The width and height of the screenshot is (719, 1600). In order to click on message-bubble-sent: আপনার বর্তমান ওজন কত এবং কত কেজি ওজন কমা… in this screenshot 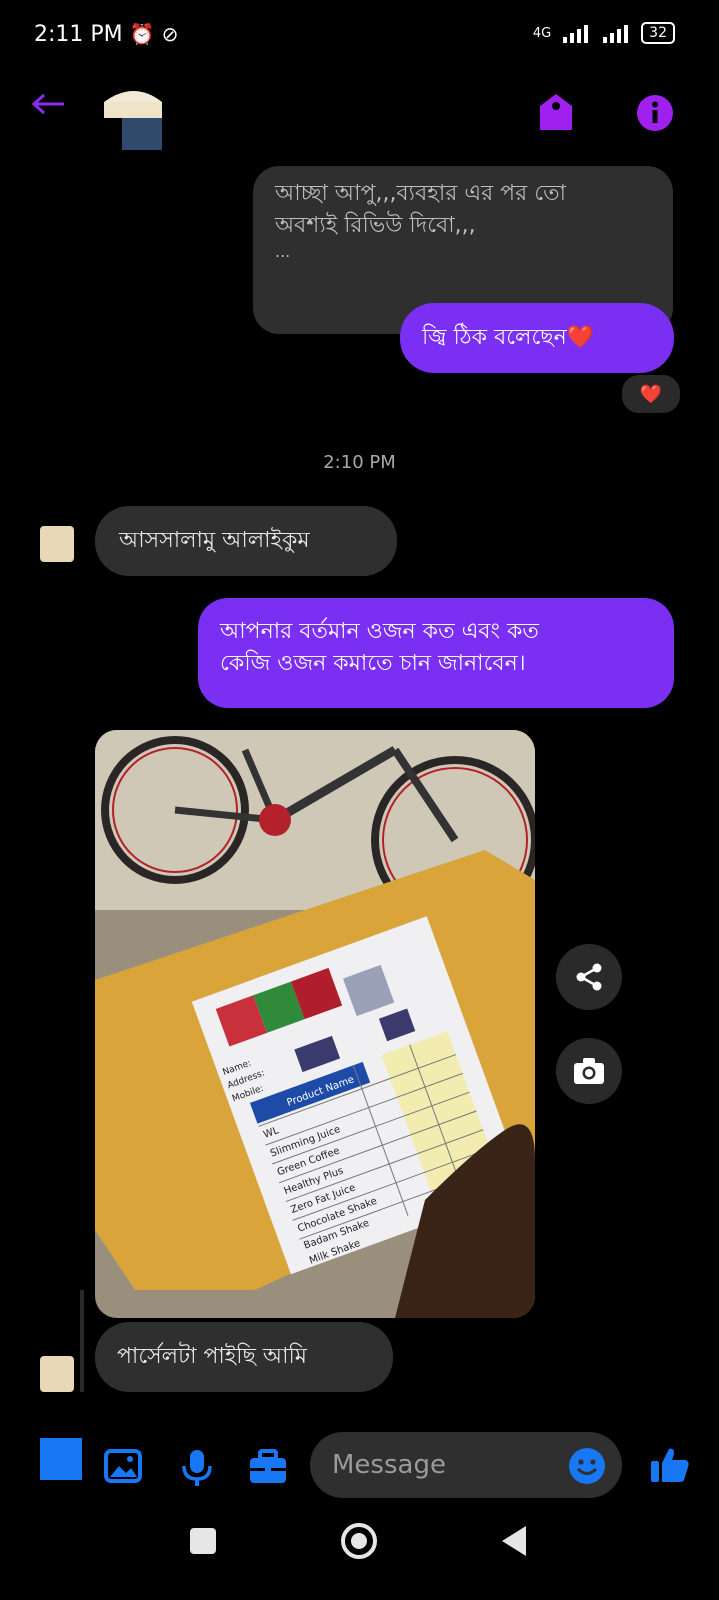, I will do `click(436, 653)`.